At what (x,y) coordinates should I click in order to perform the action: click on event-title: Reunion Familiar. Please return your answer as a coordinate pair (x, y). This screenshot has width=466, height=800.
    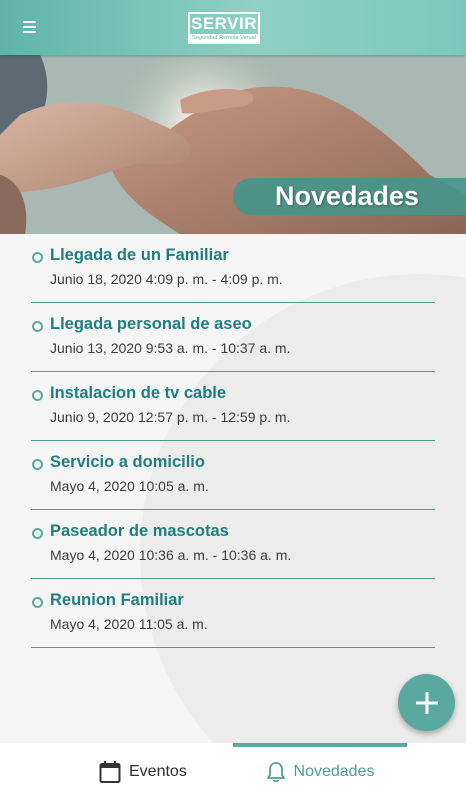
    Looking at the image, I should click on (117, 600).